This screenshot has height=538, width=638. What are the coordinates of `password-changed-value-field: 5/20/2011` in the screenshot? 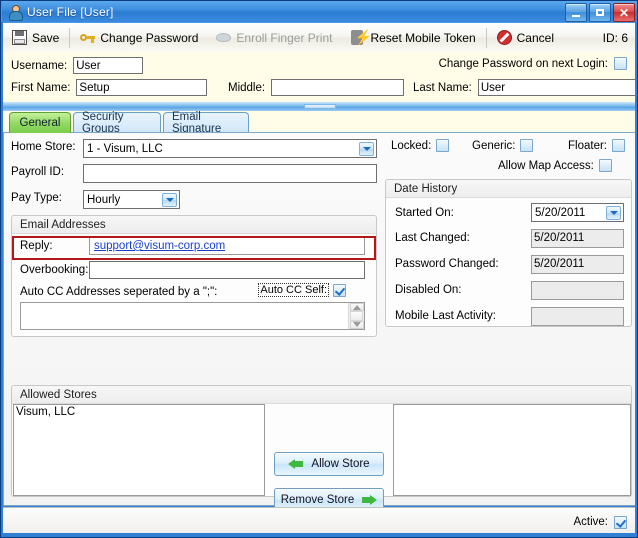 It's located at (577, 264).